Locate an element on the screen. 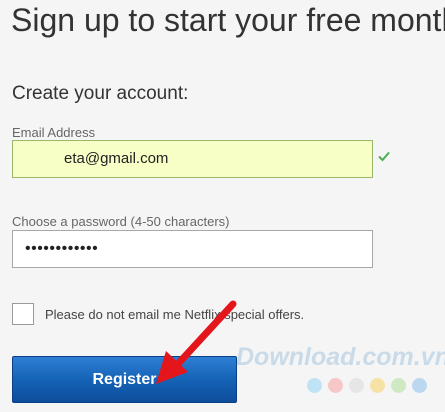 The image size is (445, 412). watermark-logo: Download.com.vn is located at coordinates (340, 357).